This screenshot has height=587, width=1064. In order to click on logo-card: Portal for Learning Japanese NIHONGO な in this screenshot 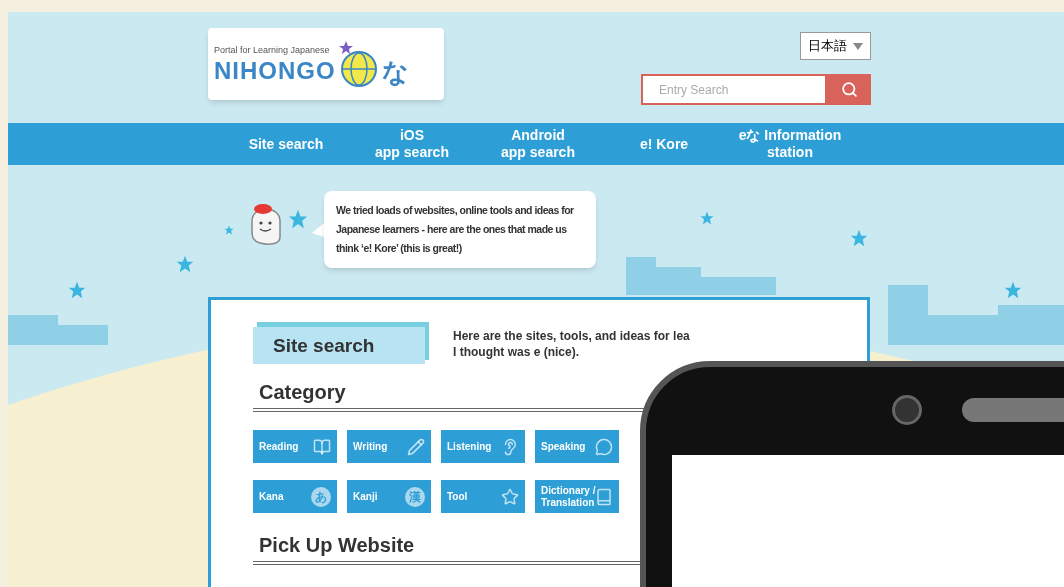, I will do `click(326, 64)`.